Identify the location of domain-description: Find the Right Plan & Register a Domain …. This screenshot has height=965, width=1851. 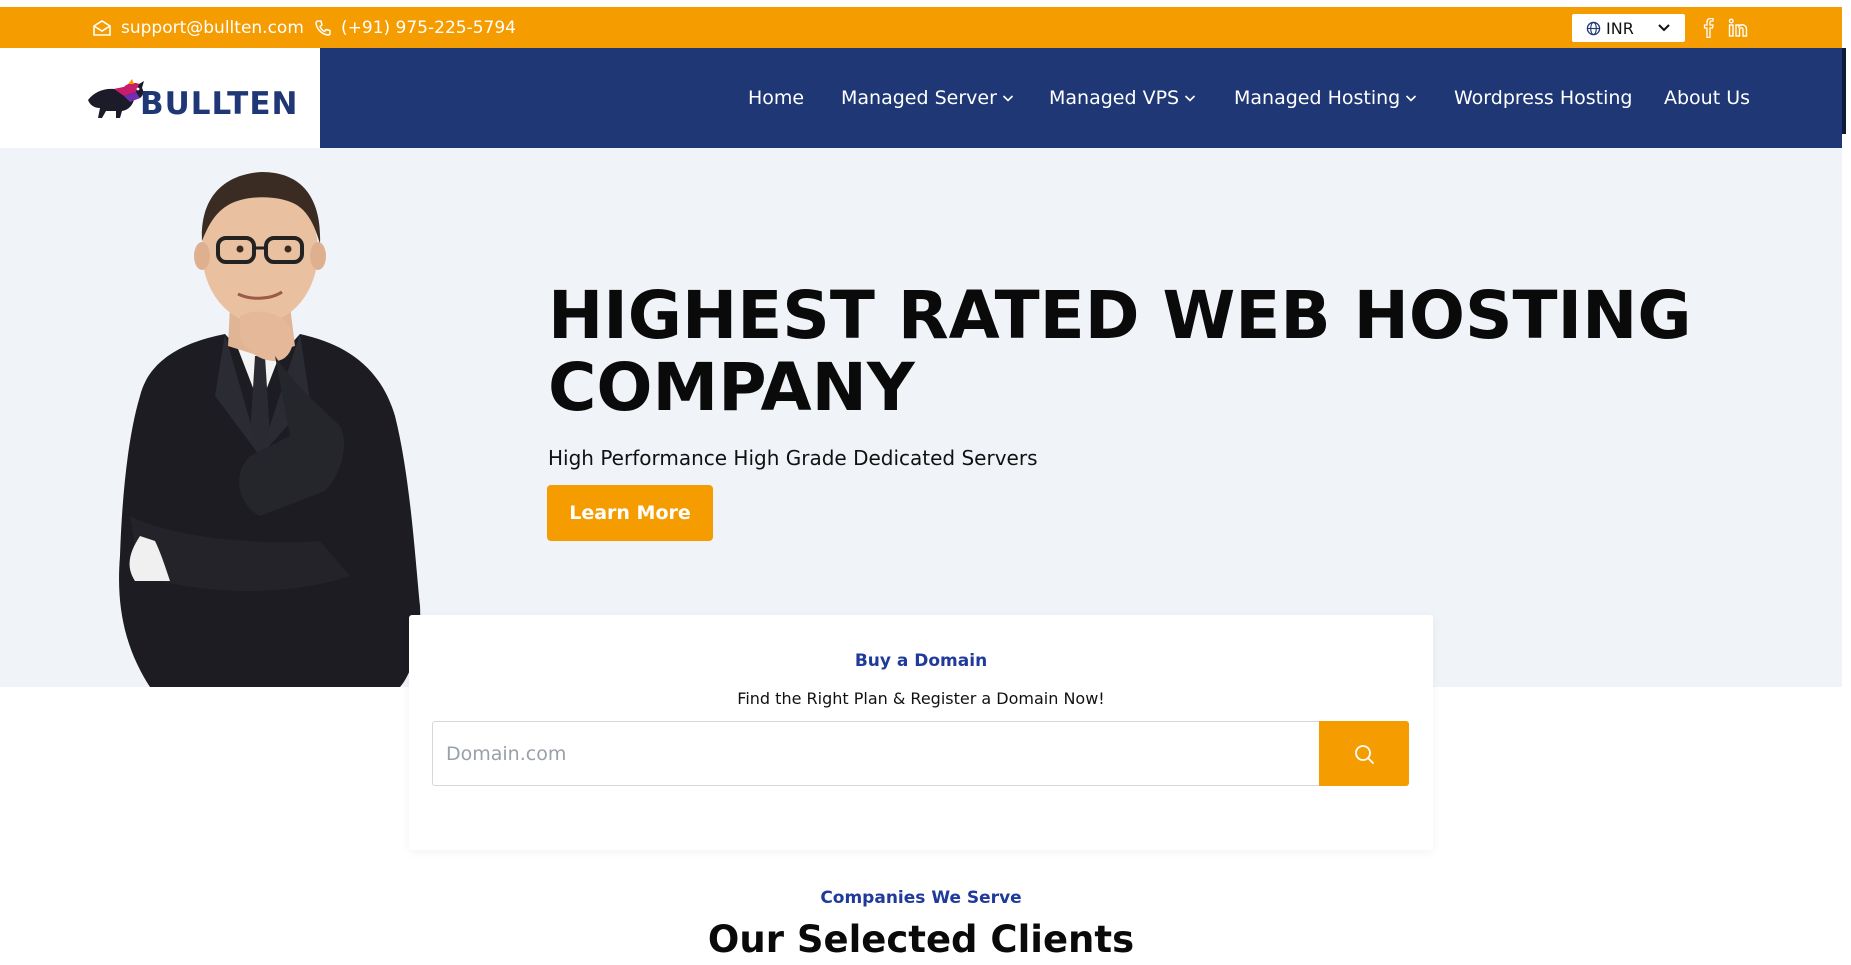
(921, 698).